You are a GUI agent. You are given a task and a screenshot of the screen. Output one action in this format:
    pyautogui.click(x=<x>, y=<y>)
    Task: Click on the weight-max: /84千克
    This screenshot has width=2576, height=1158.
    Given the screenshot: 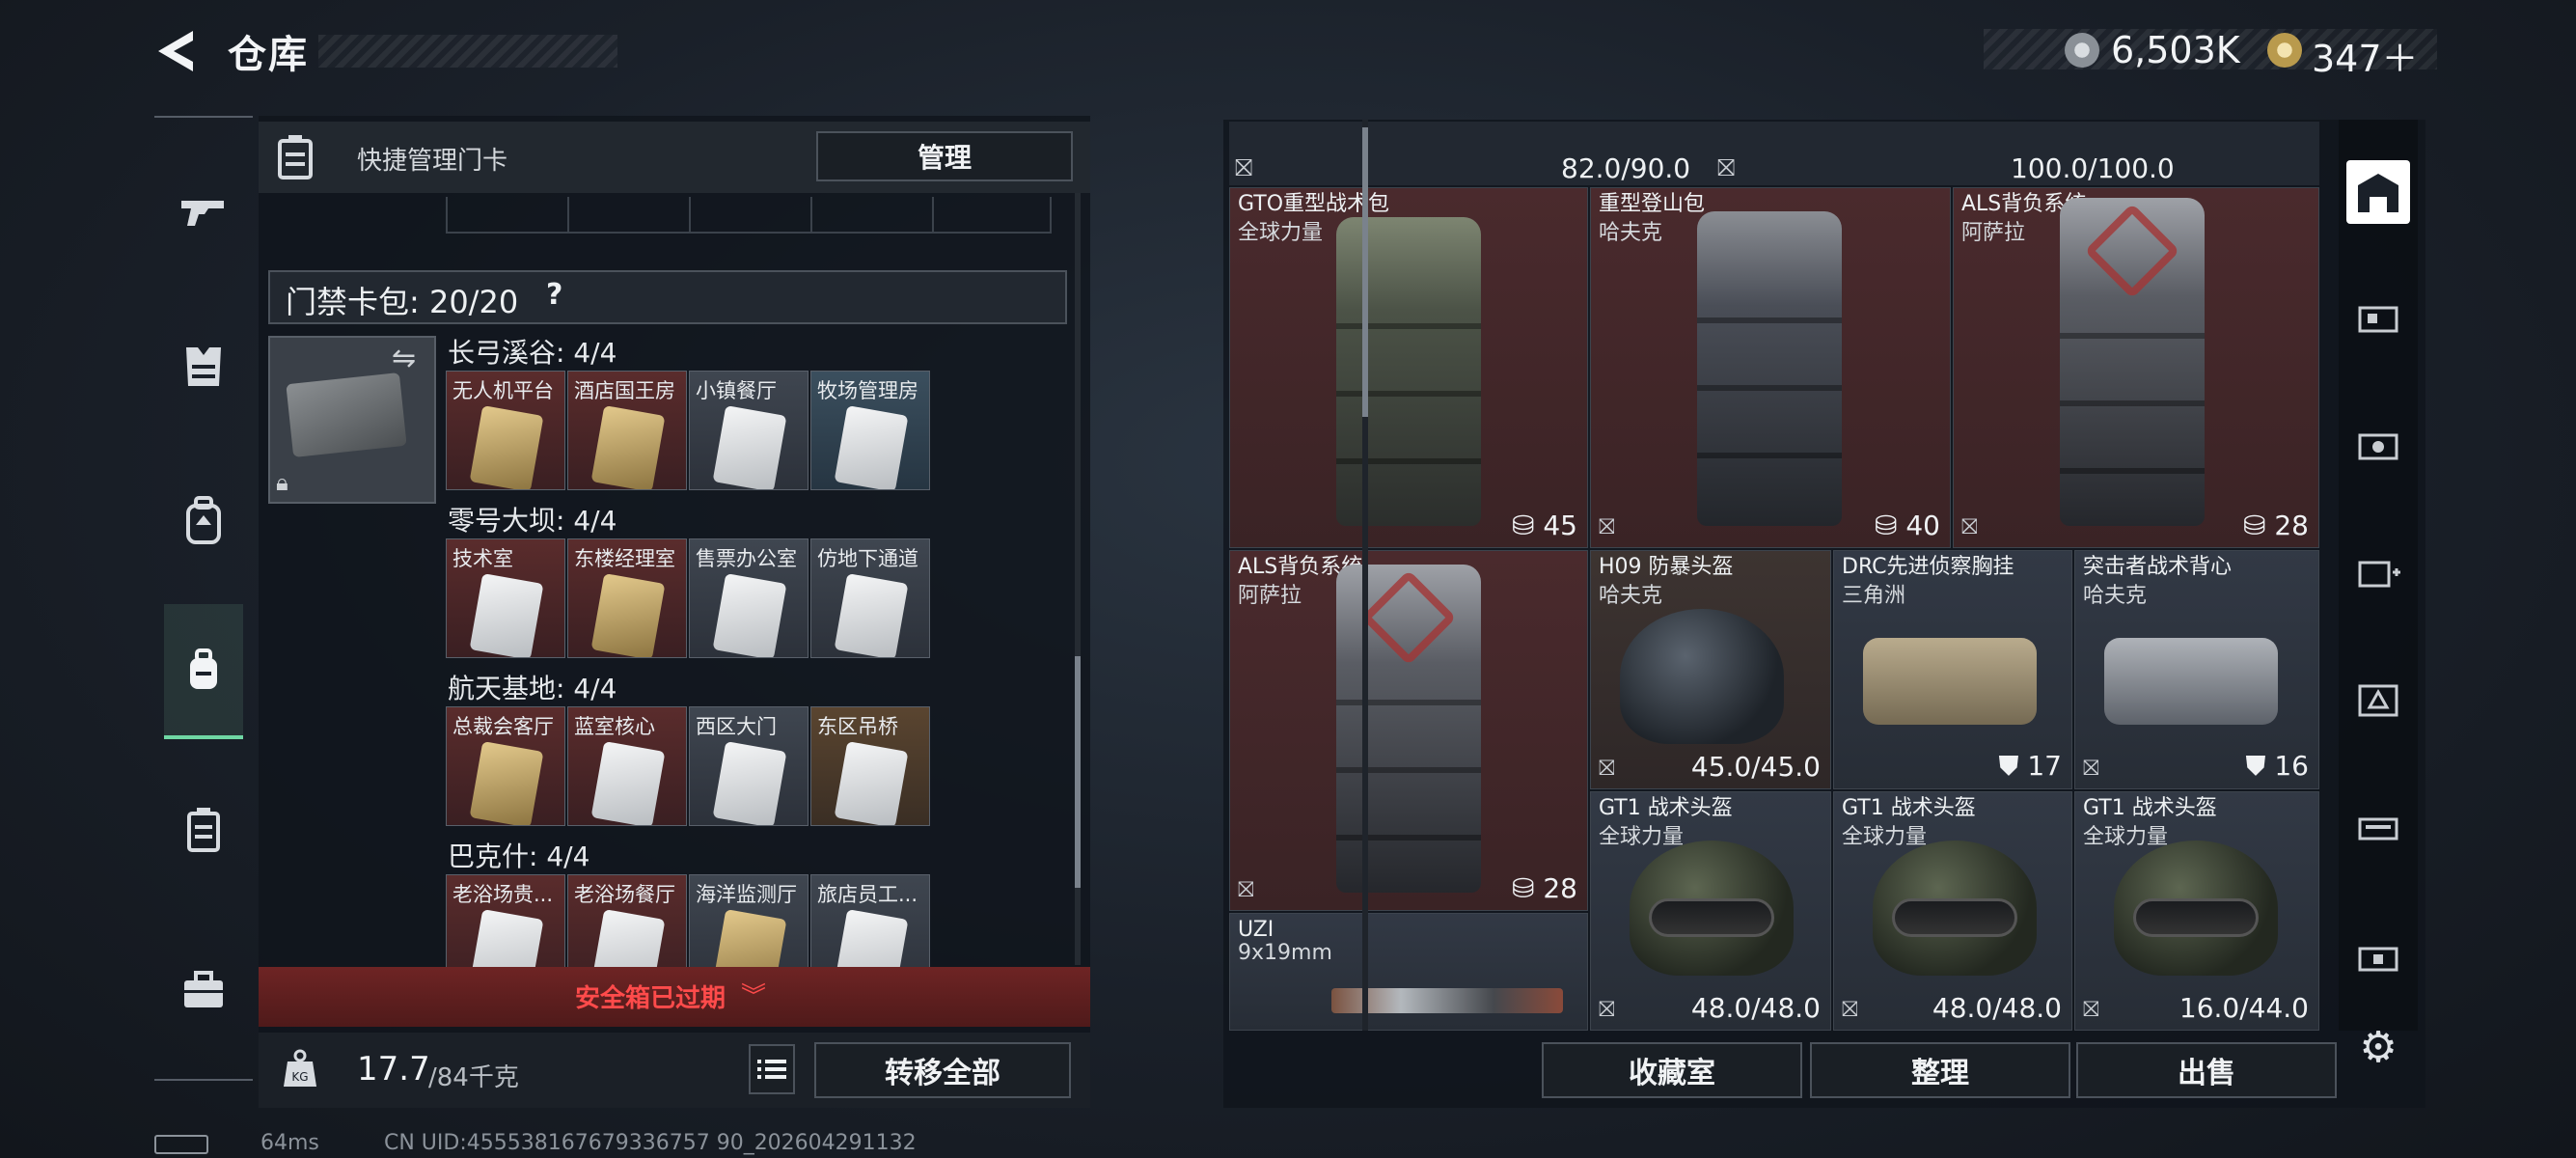 What is the action you would take?
    pyautogui.click(x=474, y=1077)
    